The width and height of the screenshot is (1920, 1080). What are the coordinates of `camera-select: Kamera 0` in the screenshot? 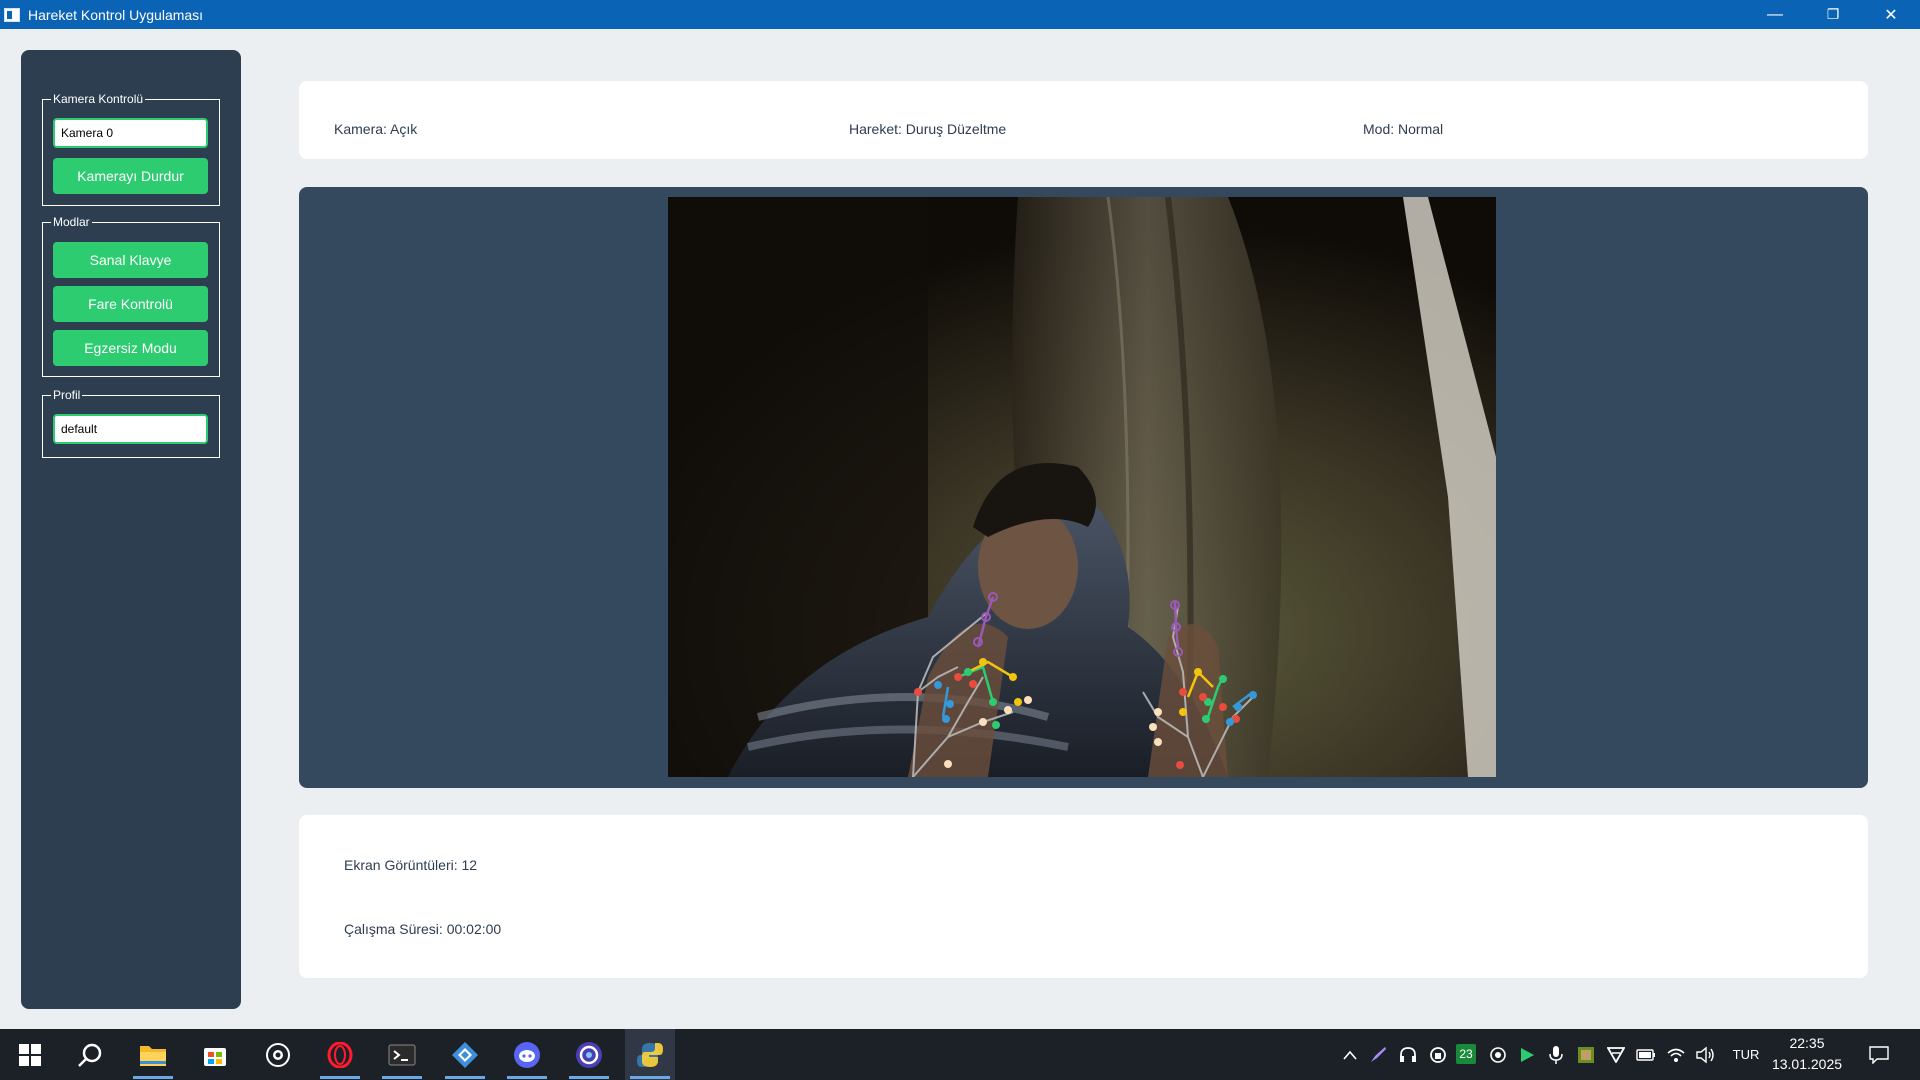 It's located at (130, 133).